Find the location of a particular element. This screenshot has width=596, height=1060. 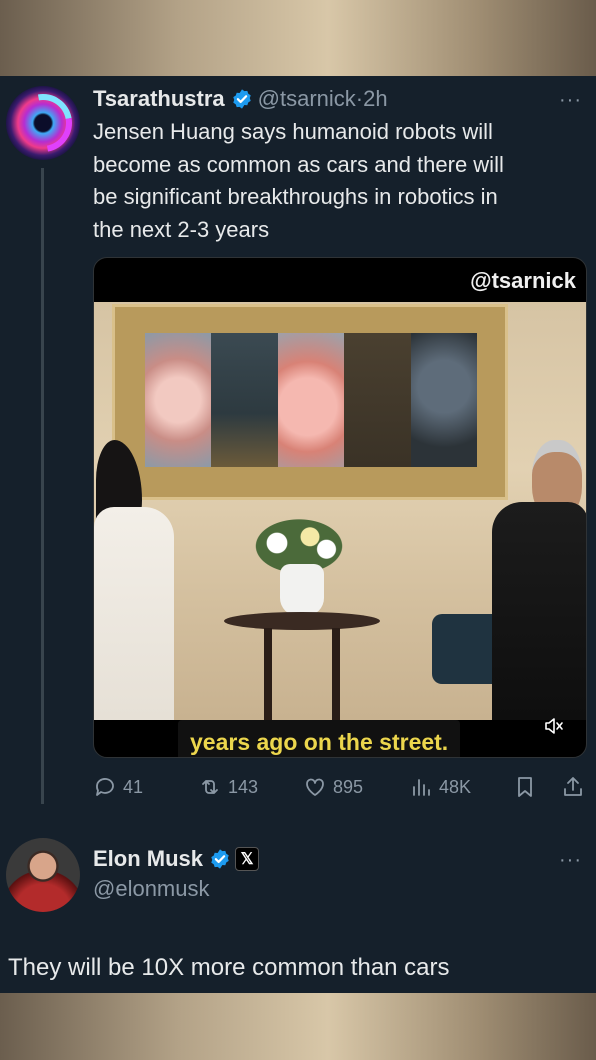

person-left is located at coordinates (134, 613).